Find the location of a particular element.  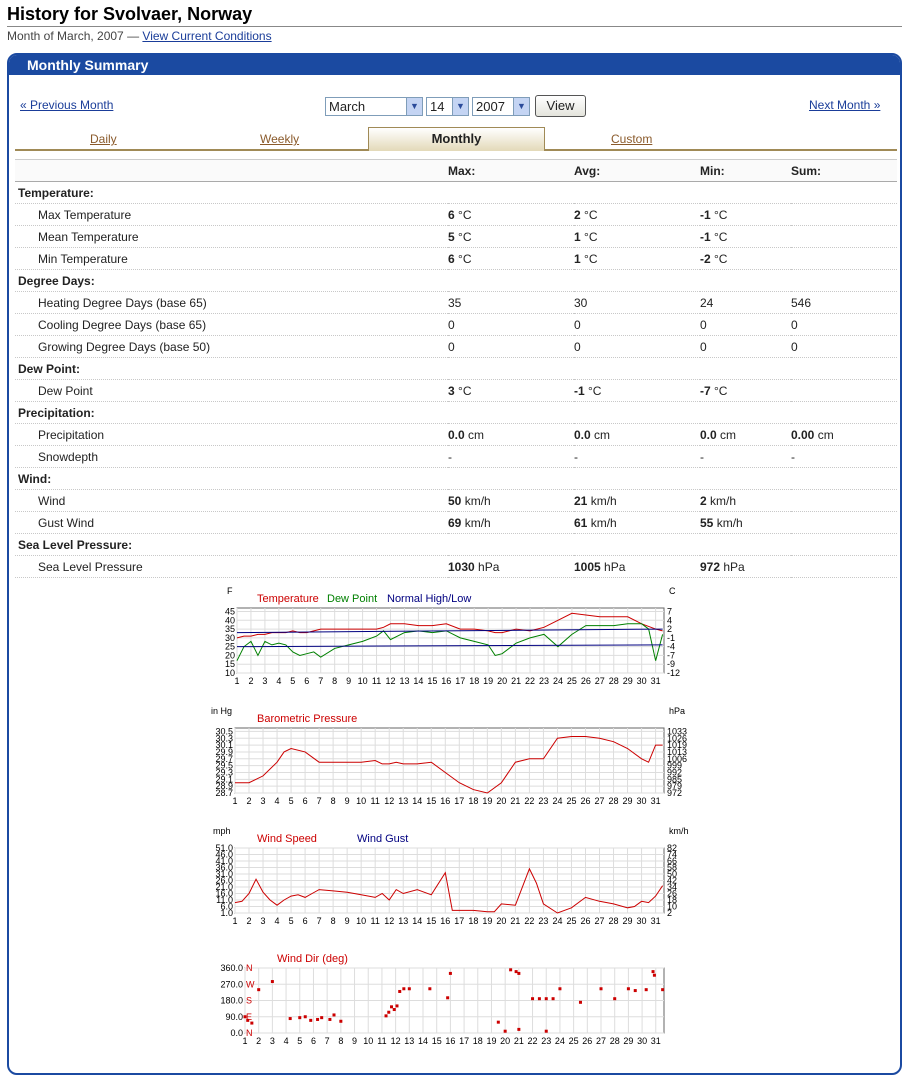

direction-label: N is located at coordinates (249, 968).